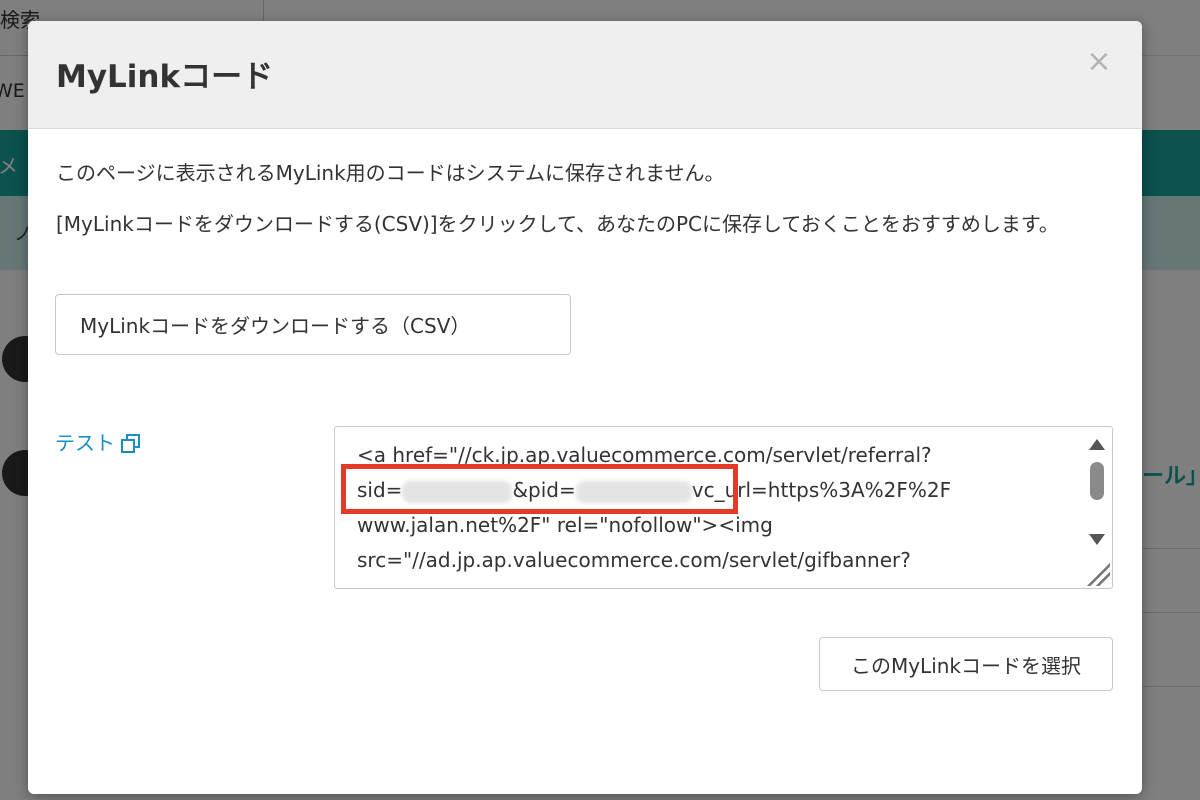  Describe the element at coordinates (1097, 539) in the screenshot. I see `scroll-down-arrow-icon` at that location.